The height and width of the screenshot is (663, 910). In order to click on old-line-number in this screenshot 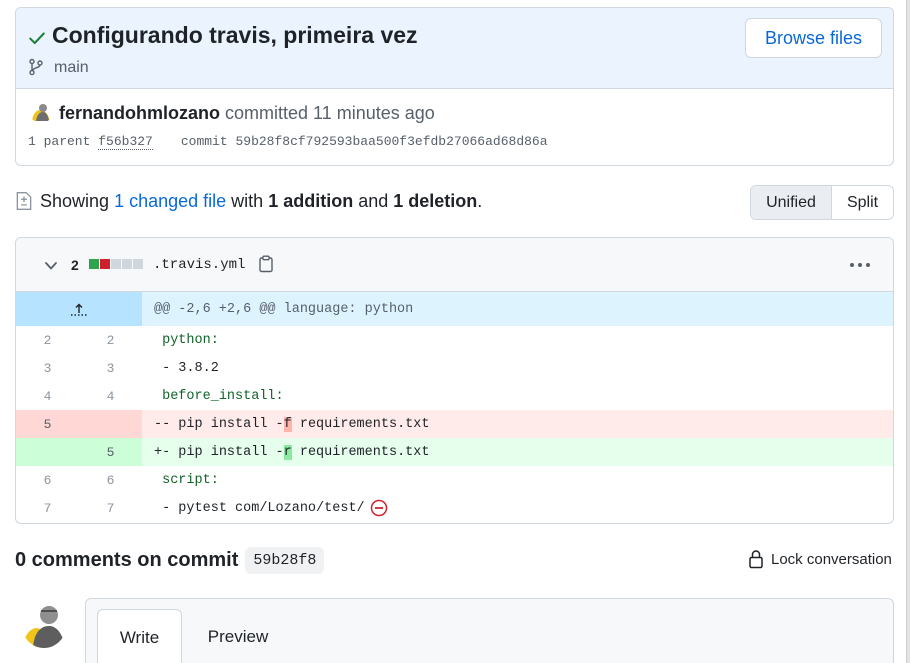, I will do `click(47, 452)`.